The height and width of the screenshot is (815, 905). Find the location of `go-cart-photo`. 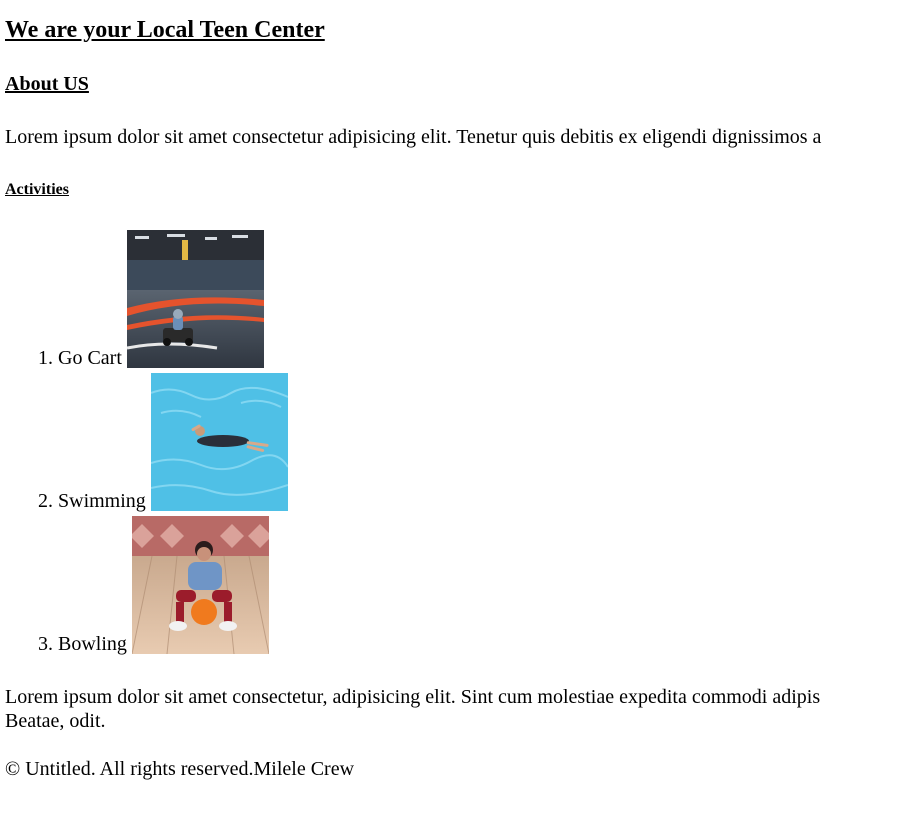

go-cart-photo is located at coordinates (195, 299).